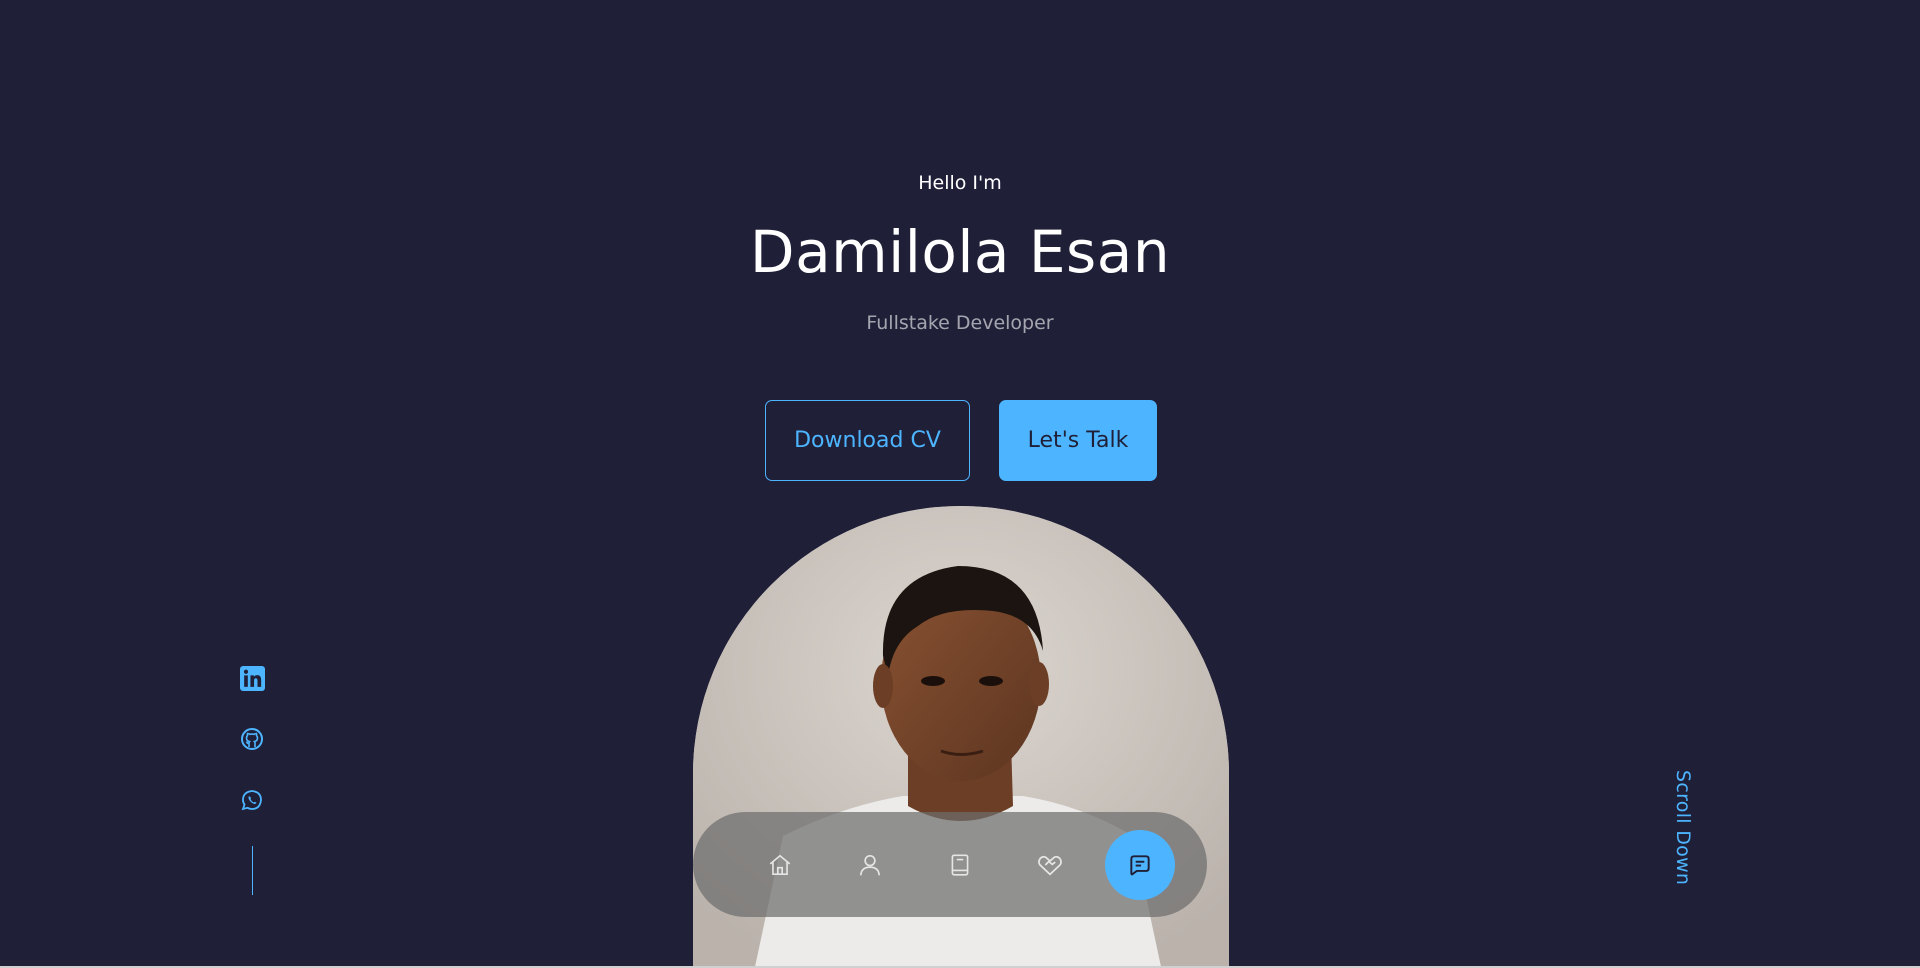  What do you see at coordinates (252, 779) in the screenshot?
I see `social-links` at bounding box center [252, 779].